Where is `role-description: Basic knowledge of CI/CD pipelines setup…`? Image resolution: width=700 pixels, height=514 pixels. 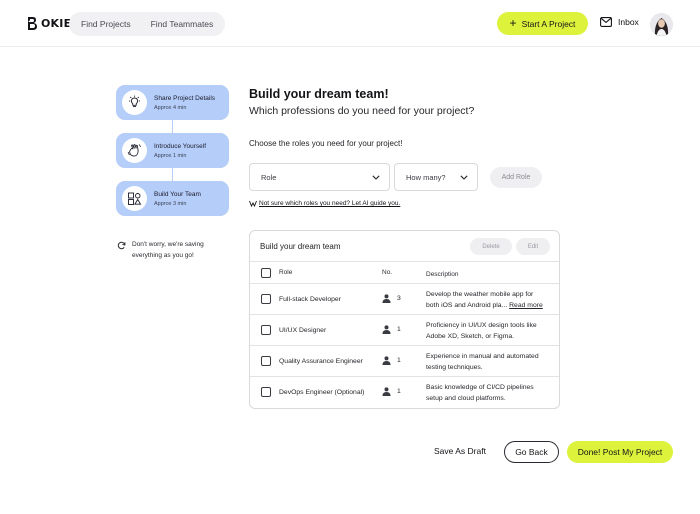 role-description: Basic knowledge of CI/CD pipelines setup… is located at coordinates (490, 393).